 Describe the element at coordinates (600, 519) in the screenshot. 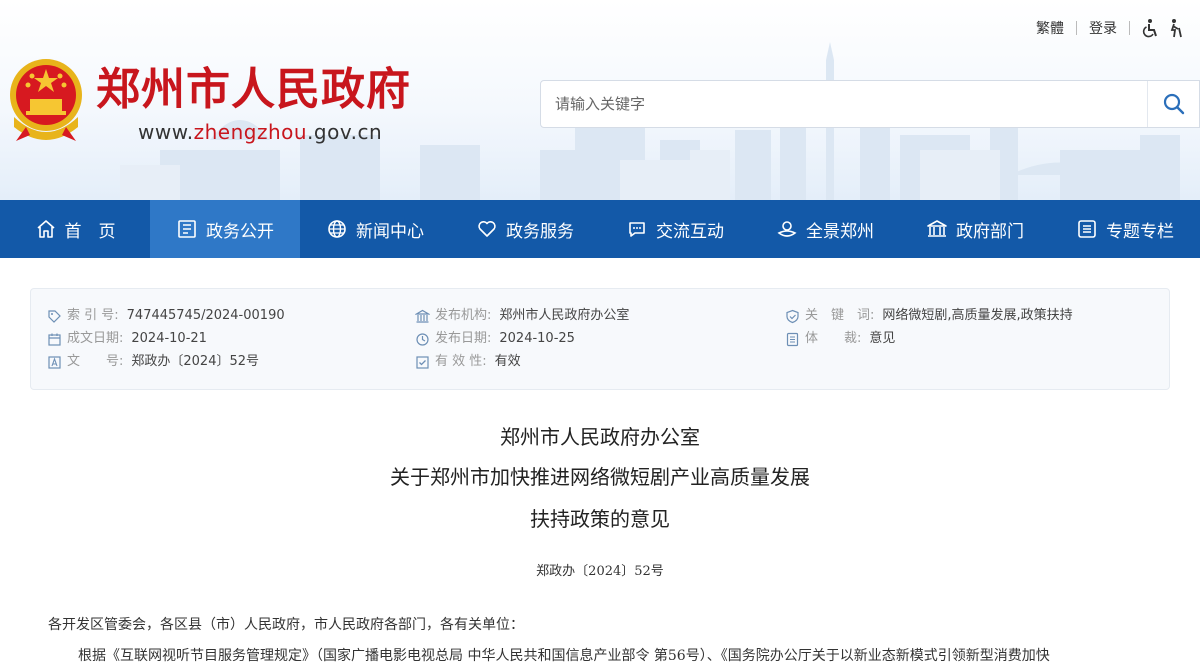

I see `document-title-line-3: 扶持政策的意见` at that location.